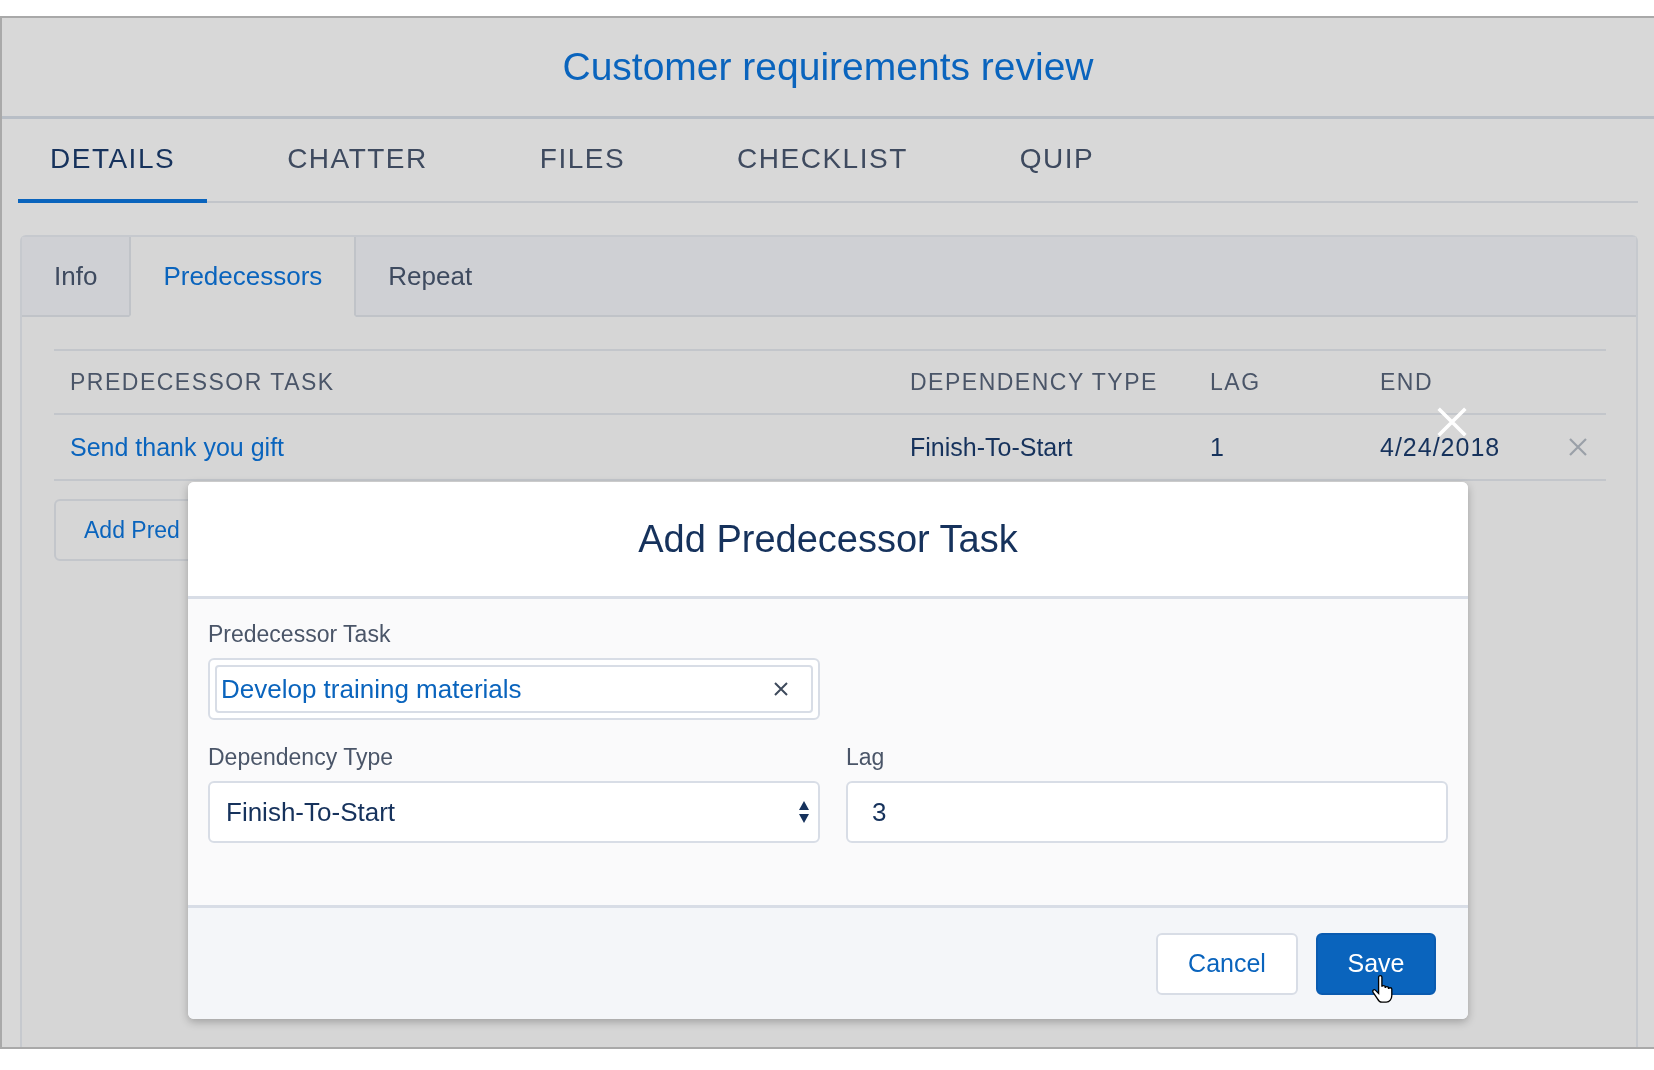  What do you see at coordinates (1034, 382) in the screenshot?
I see `column-header: DEPENDENCY TYPE` at bounding box center [1034, 382].